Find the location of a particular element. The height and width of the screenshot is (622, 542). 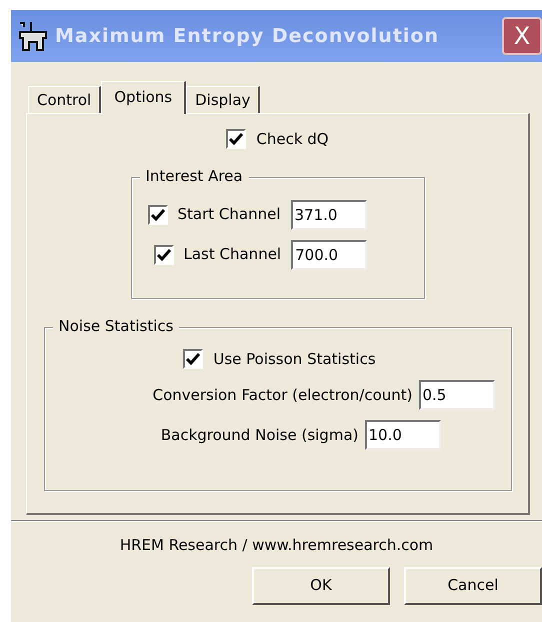

tab: Display is located at coordinates (223, 99).